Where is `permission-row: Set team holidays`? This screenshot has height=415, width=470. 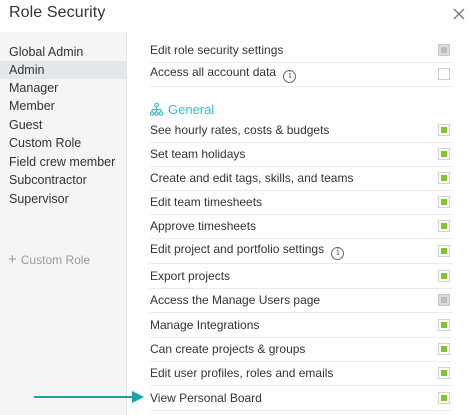
permission-row: Set team holidays is located at coordinates (301, 154).